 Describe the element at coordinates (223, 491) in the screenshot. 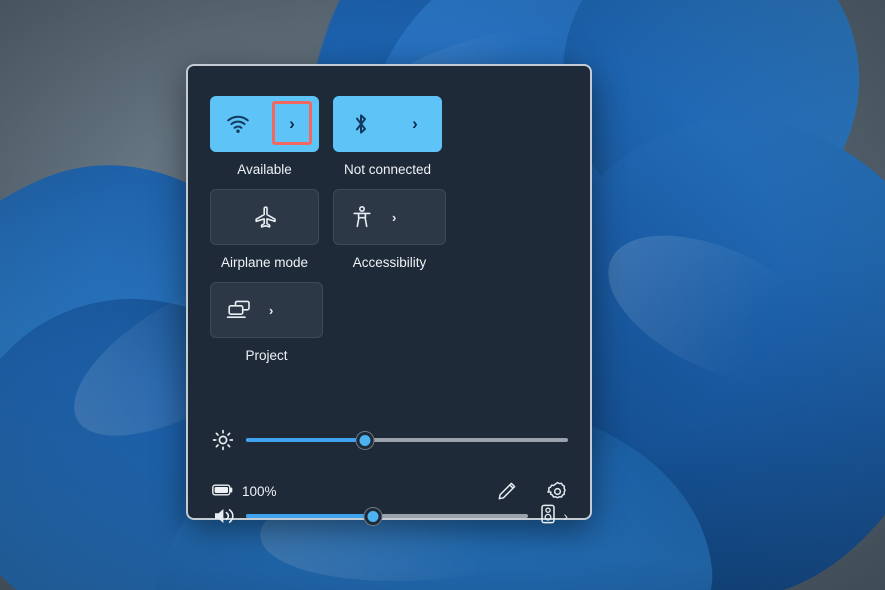

I see `battery-full-icon` at that location.